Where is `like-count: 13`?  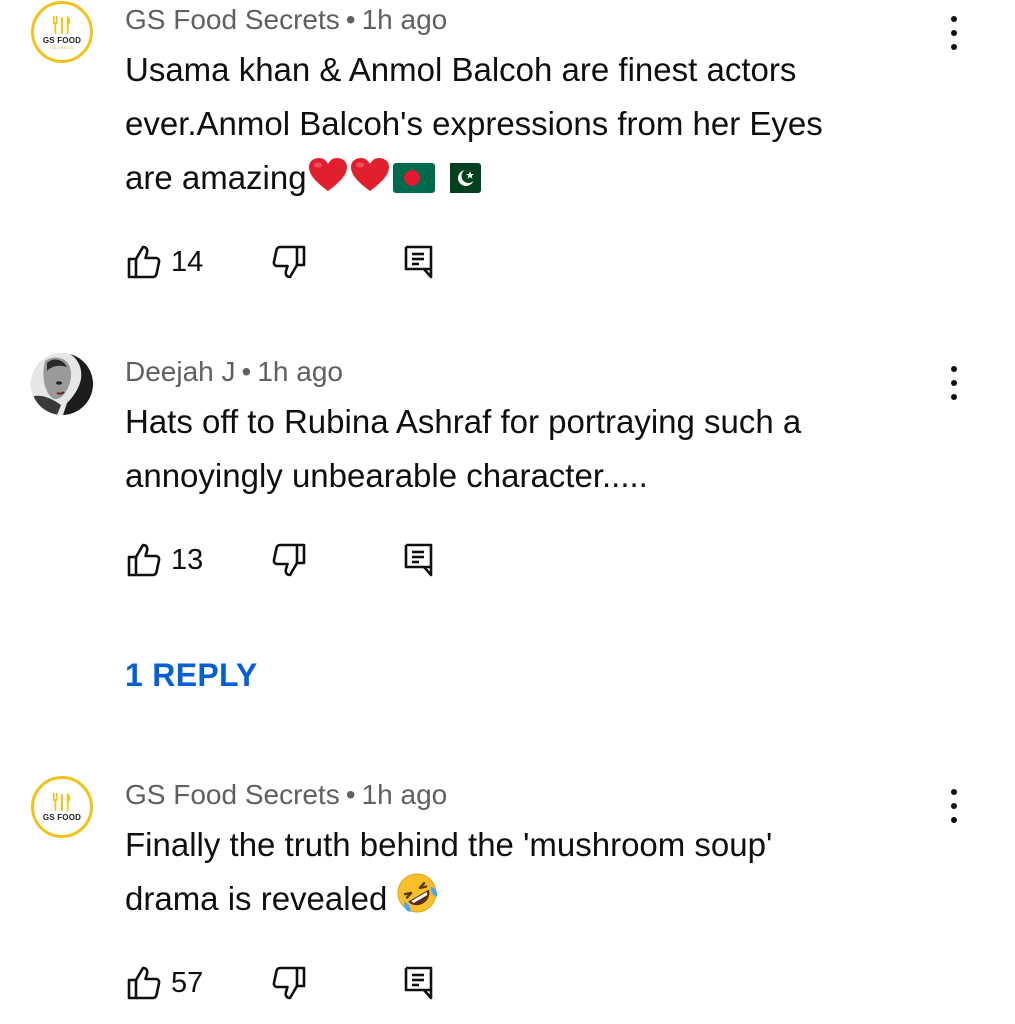
like-count: 13 is located at coordinates (187, 560).